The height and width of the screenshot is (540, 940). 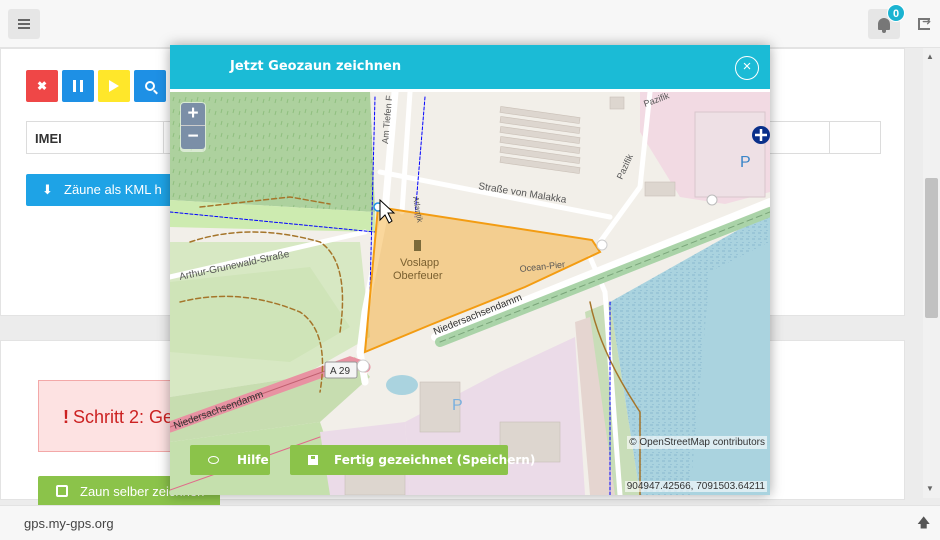 I want to click on step-alert-text: Schritt 2: Ge, so click(x=123, y=417).